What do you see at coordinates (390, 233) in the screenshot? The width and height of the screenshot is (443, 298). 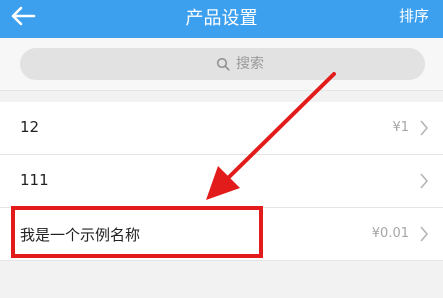 I see `product-price: ¥0.01` at bounding box center [390, 233].